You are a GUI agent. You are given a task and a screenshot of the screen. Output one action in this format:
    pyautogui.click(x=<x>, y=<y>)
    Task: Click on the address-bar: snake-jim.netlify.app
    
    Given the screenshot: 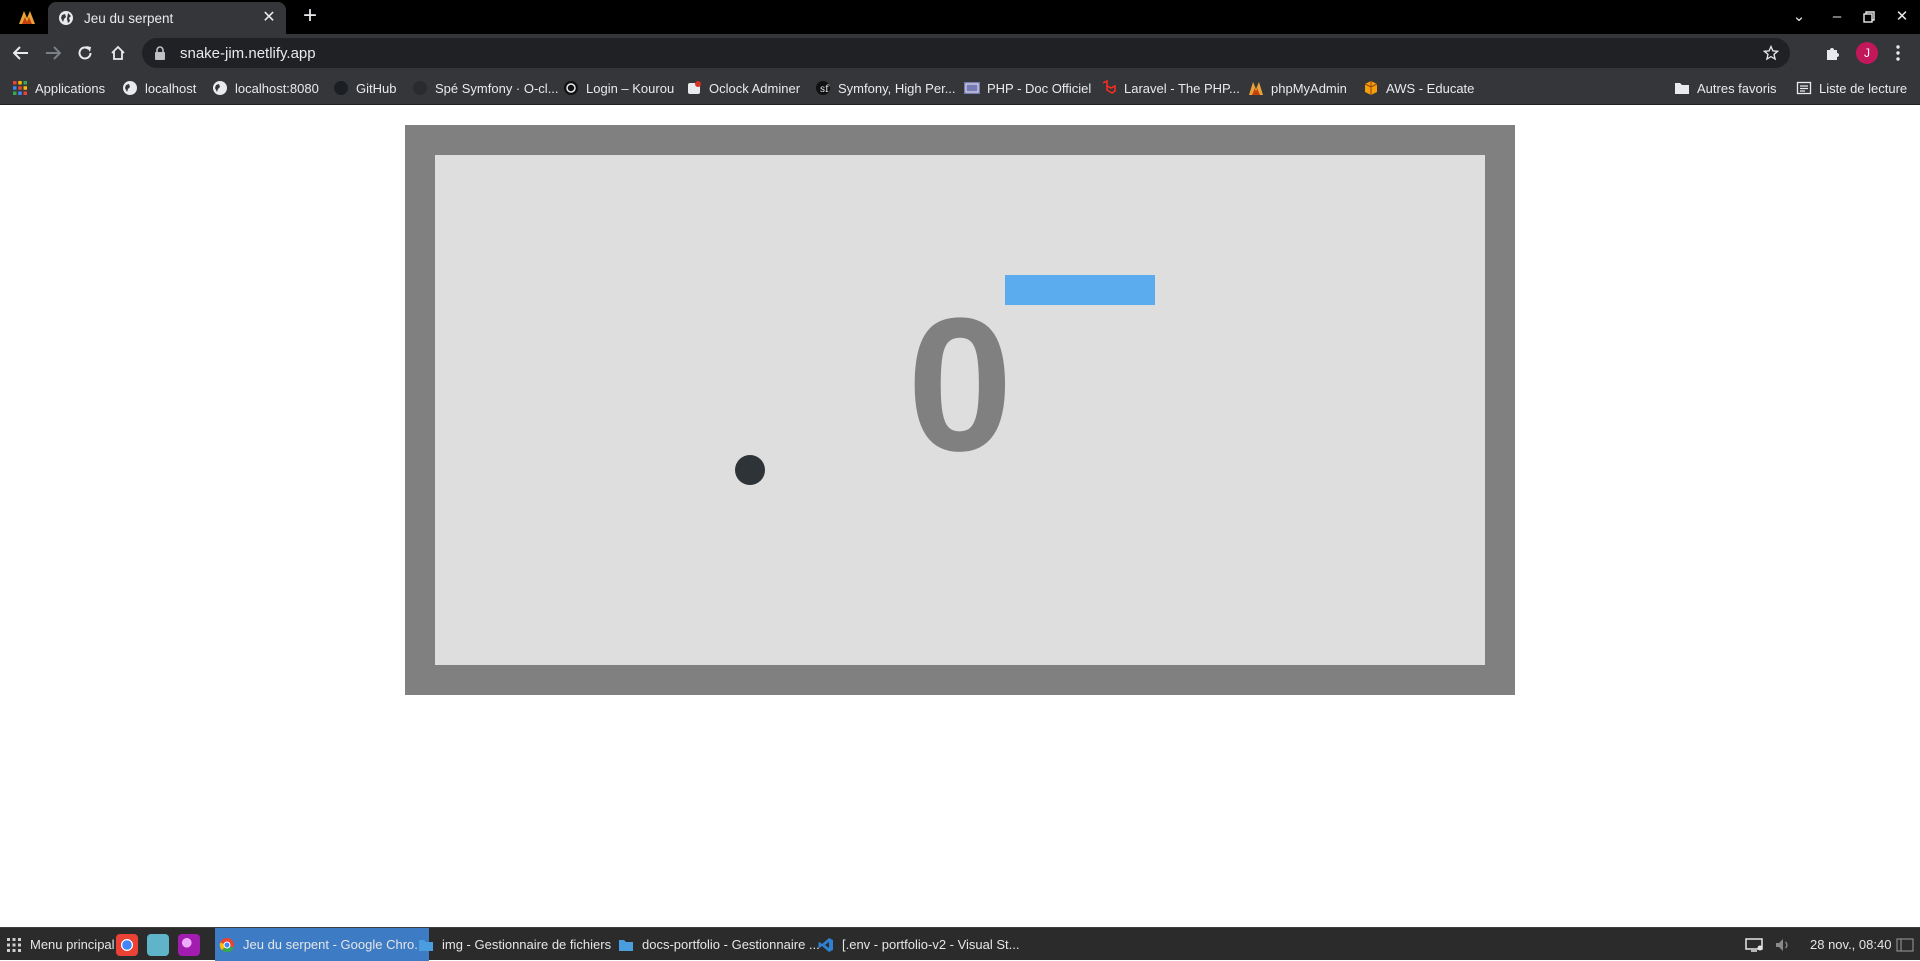 What is the action you would take?
    pyautogui.click(x=966, y=53)
    